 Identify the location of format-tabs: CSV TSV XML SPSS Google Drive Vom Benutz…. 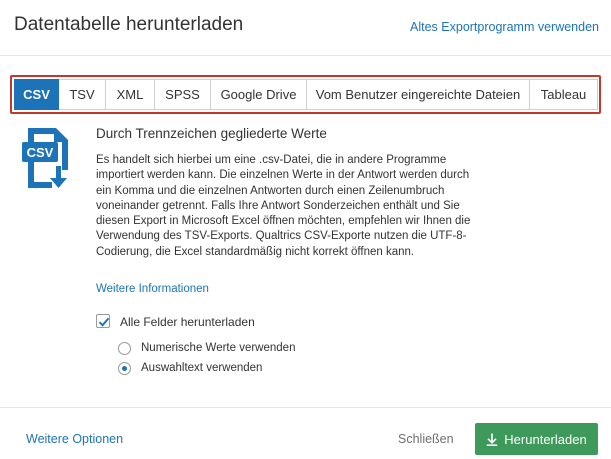
(306, 94).